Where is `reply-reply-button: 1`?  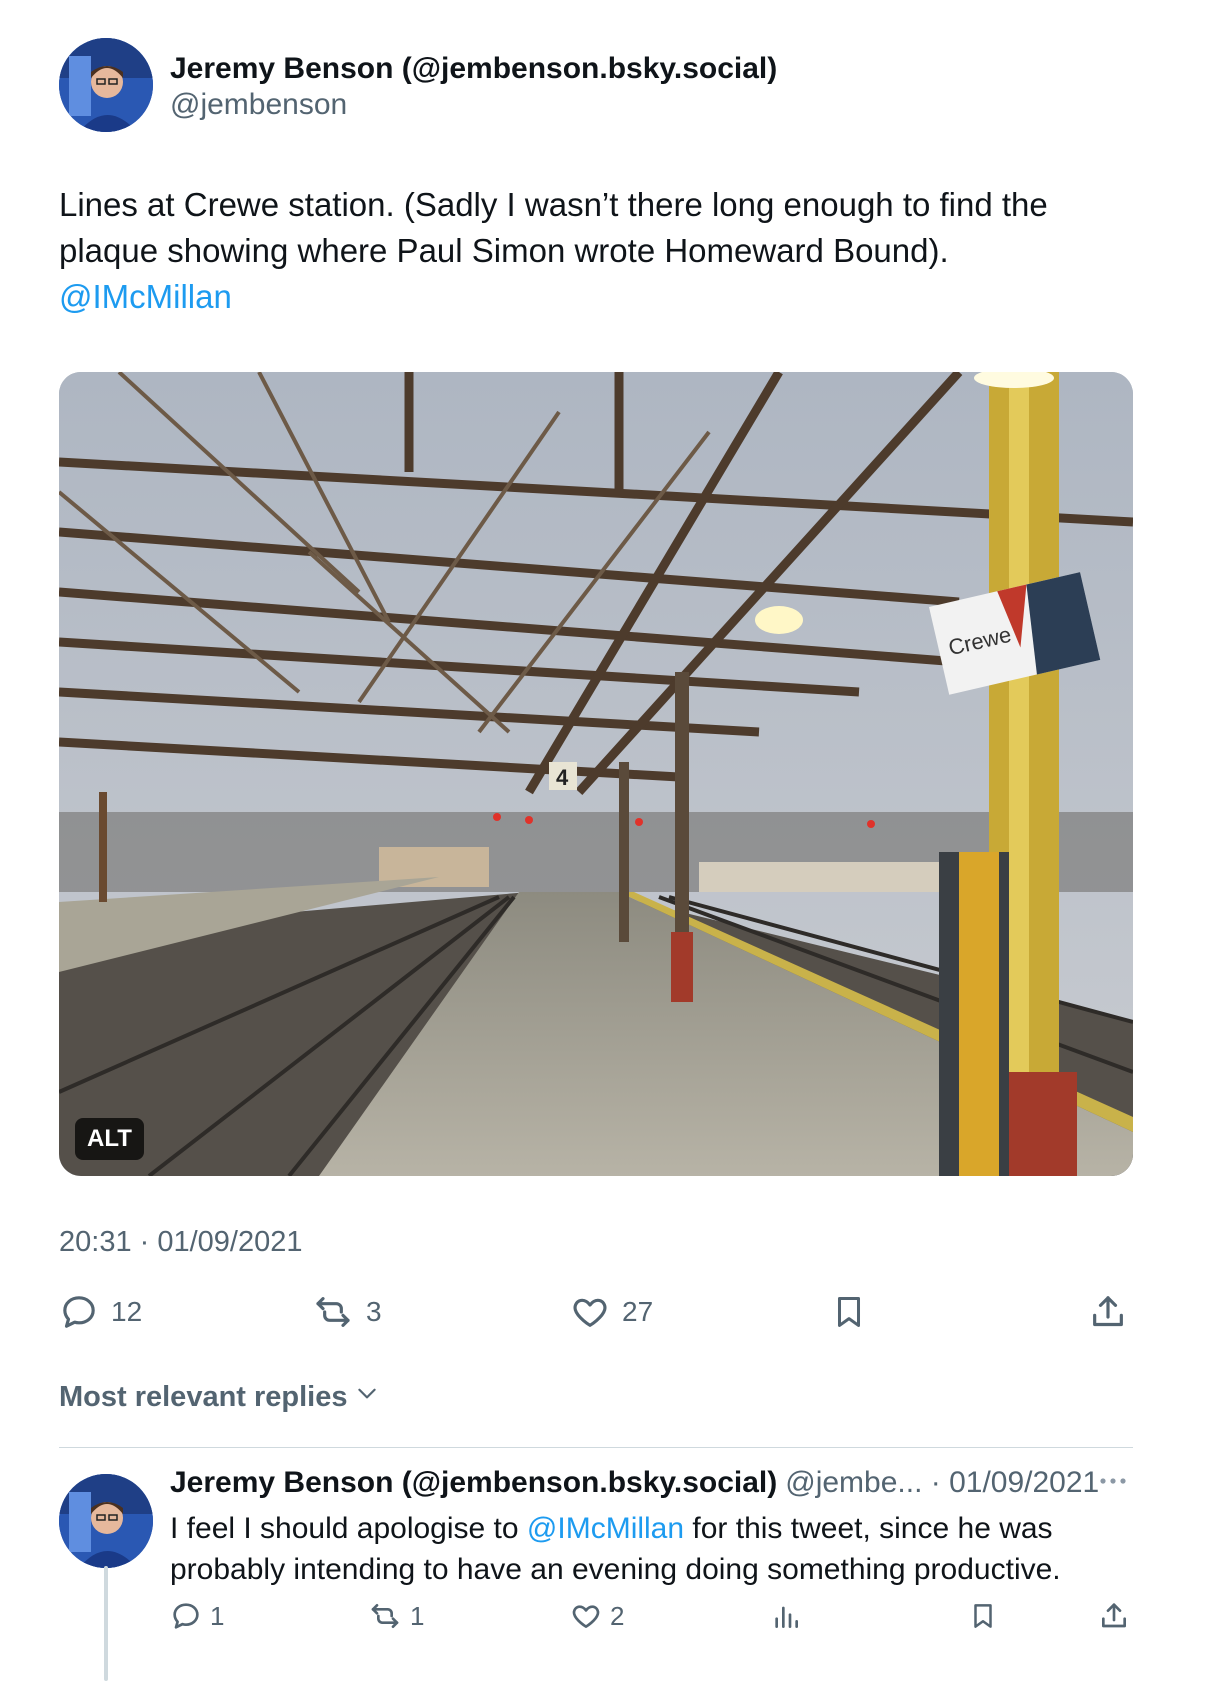 reply-reply-button: 1 is located at coordinates (197, 1616).